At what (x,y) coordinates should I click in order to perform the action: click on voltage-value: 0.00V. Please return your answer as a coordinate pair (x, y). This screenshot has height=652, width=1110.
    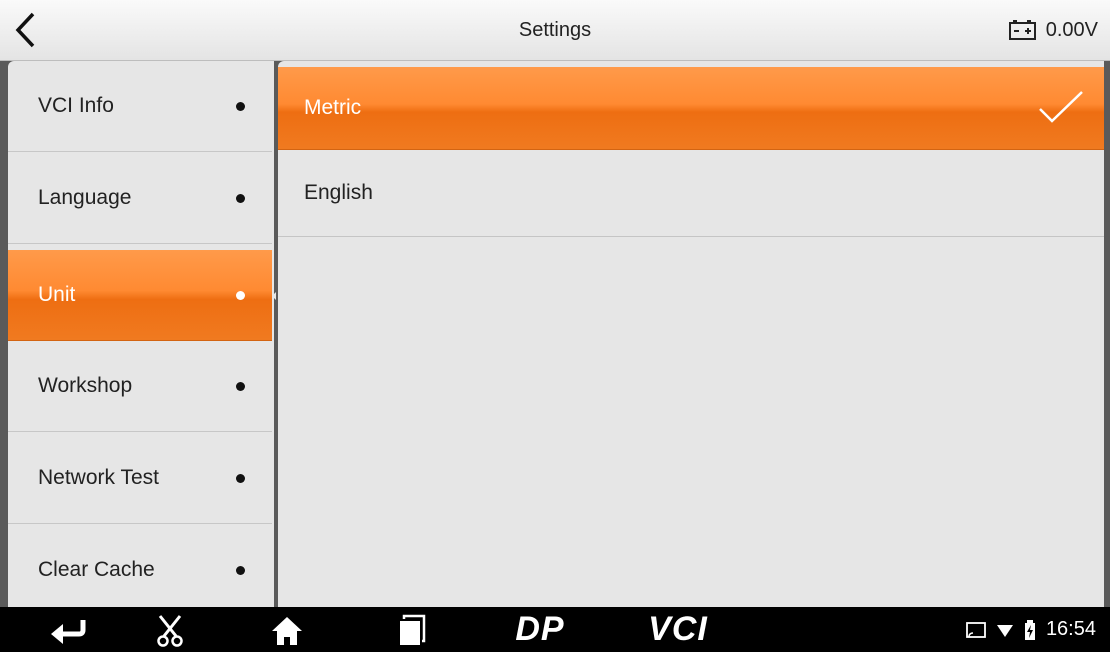
    Looking at the image, I should click on (1071, 29).